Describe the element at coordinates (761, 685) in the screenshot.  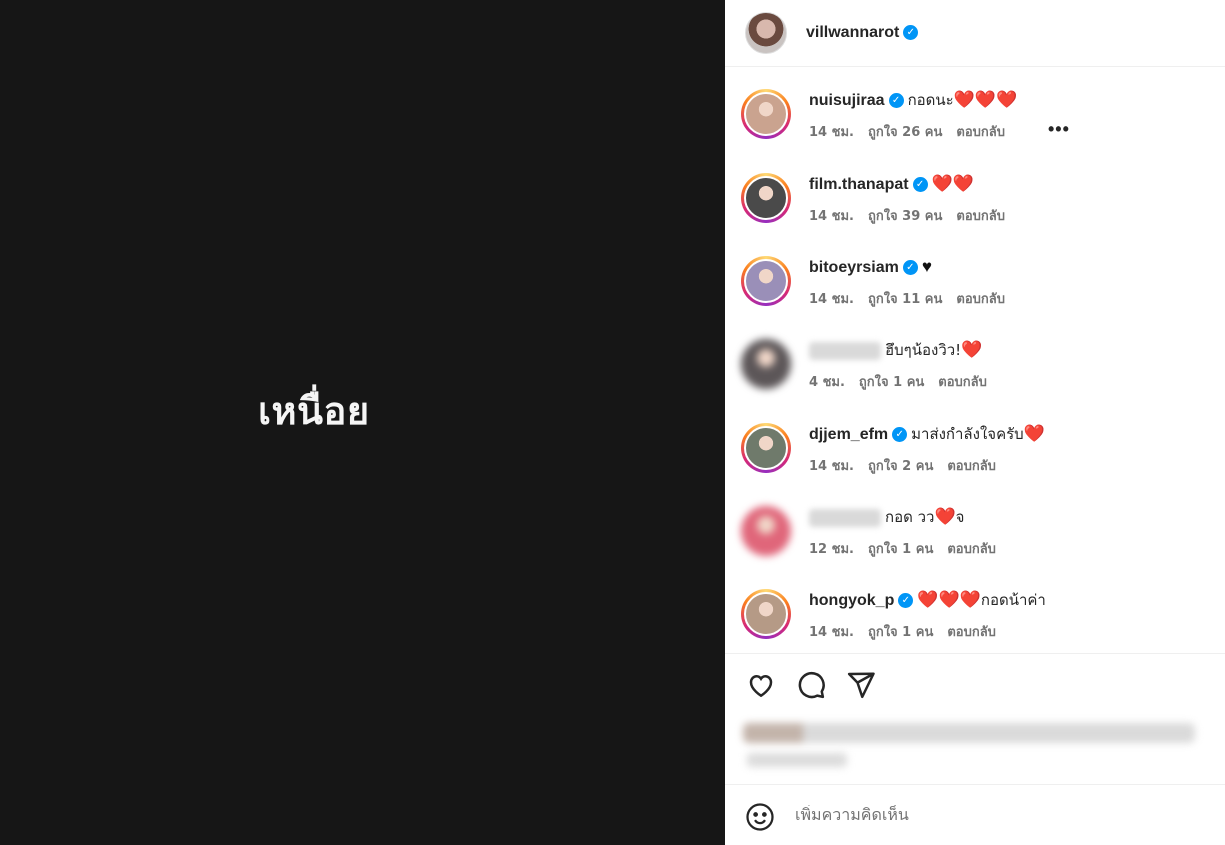
I see `heart-icon` at that location.